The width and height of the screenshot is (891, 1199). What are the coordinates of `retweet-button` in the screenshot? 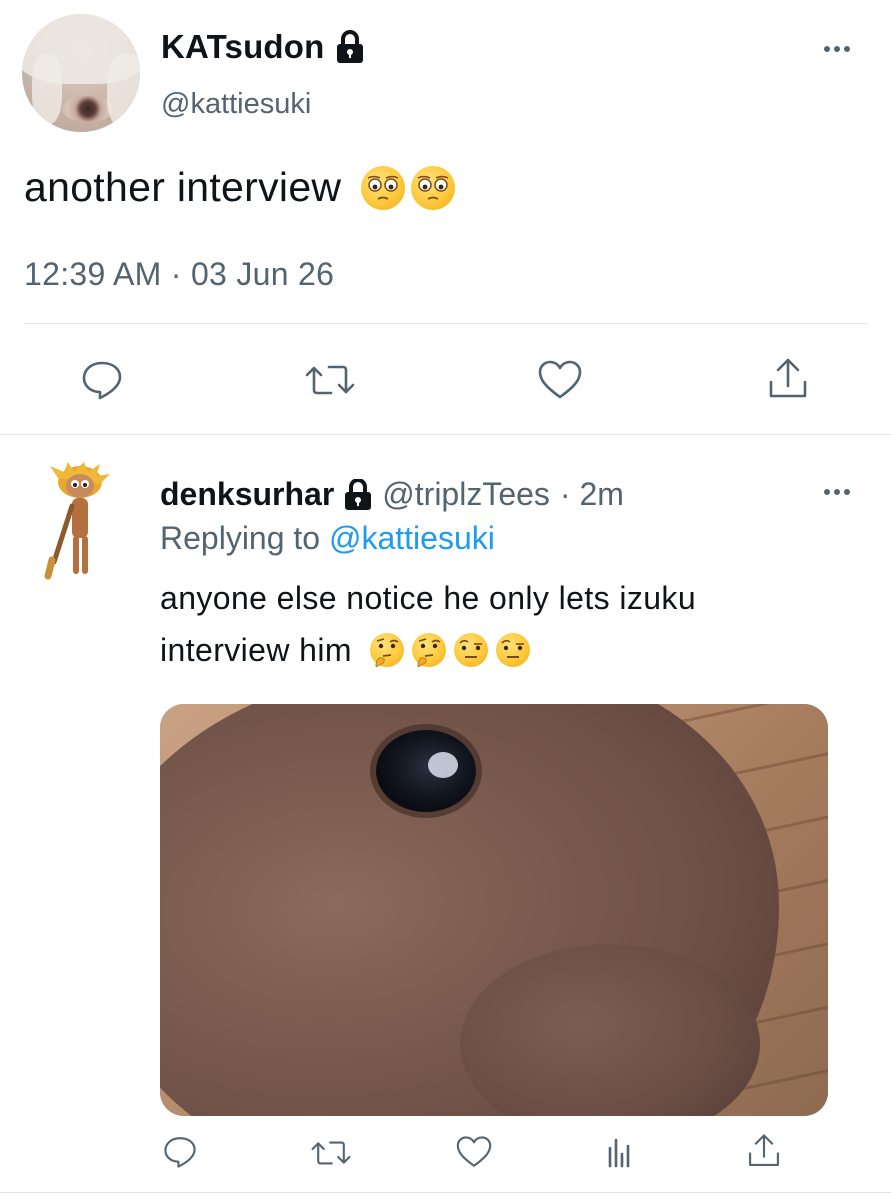 It's located at (330, 380).